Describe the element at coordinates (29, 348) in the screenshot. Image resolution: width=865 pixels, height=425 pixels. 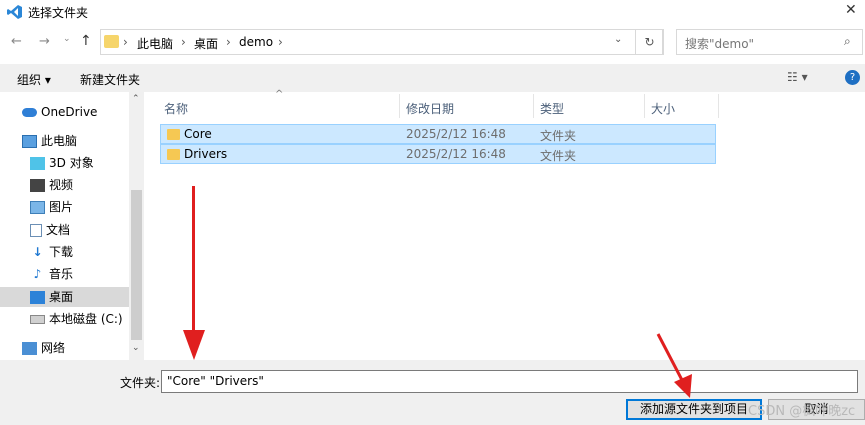
I see `network-icon` at that location.